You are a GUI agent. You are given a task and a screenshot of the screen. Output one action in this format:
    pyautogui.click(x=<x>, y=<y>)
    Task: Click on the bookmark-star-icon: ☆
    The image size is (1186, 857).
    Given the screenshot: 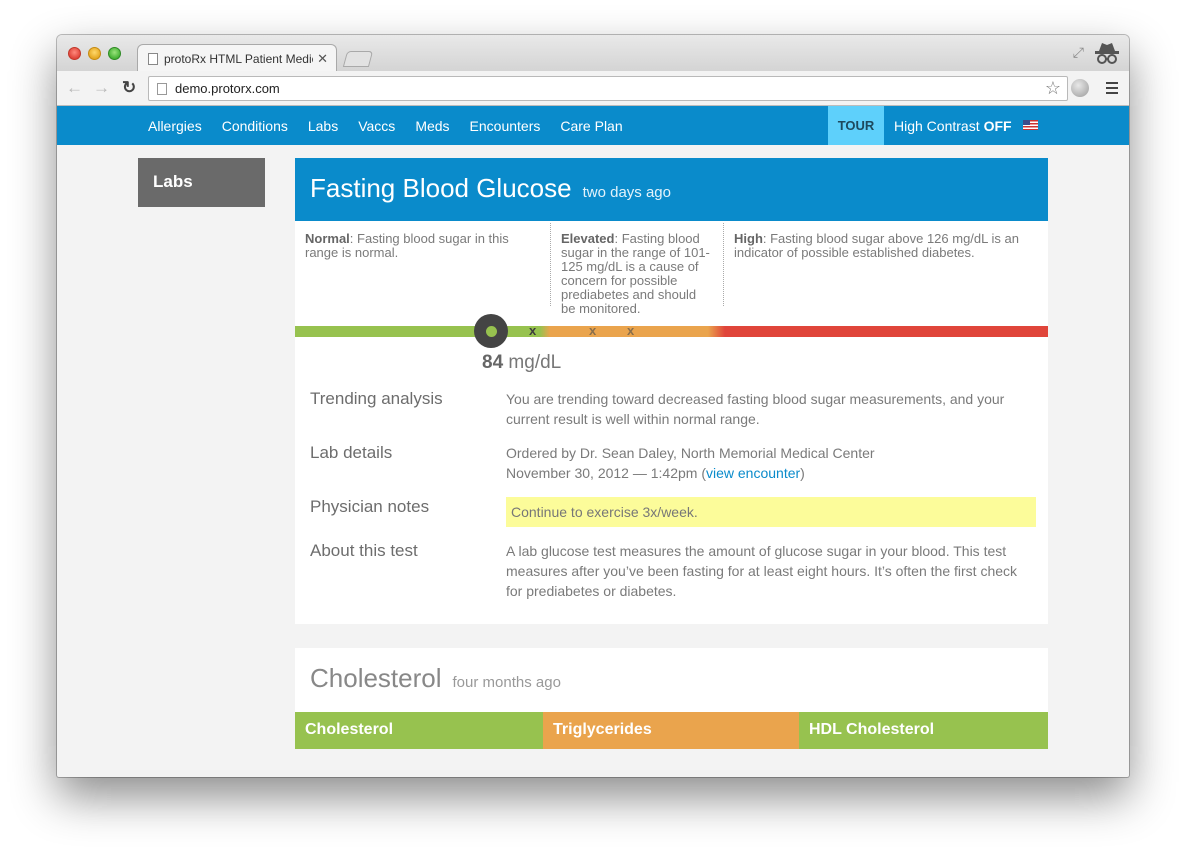 What is the action you would take?
    pyautogui.click(x=1053, y=88)
    